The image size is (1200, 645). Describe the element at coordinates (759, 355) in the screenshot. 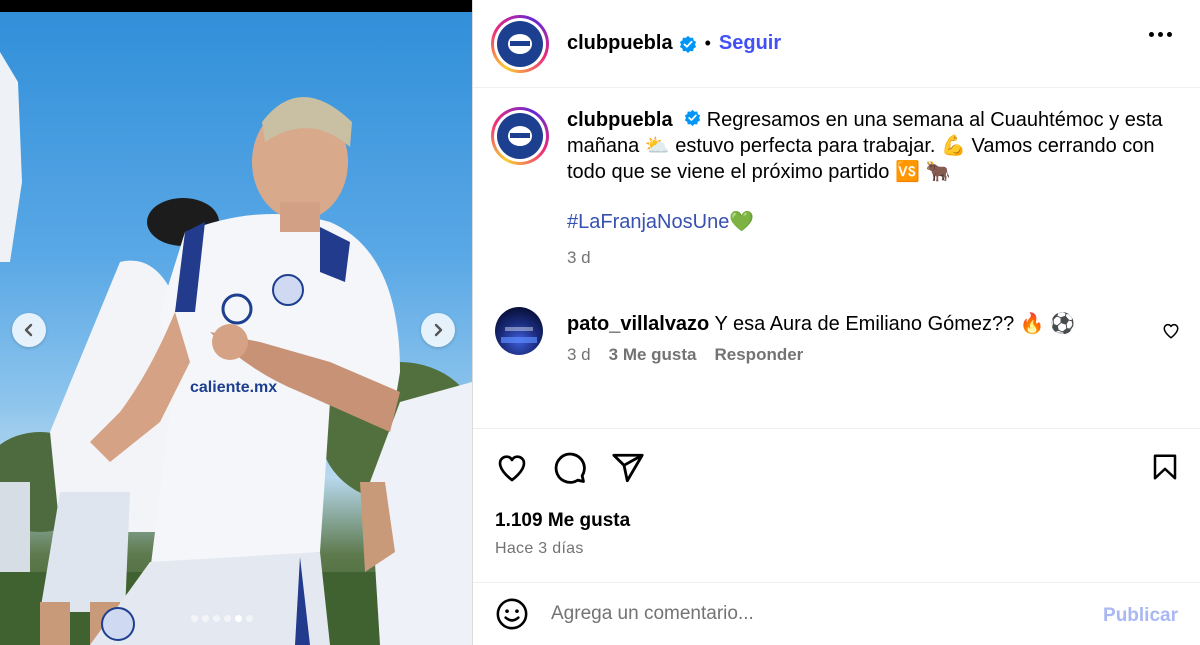

I see `reply-button: Responder` at that location.